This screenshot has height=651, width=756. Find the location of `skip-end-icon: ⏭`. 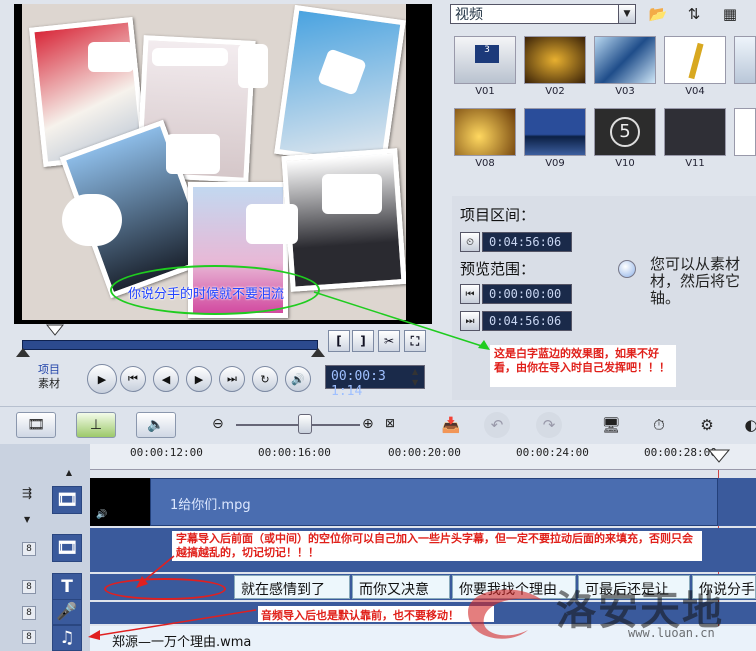

skip-end-icon: ⏭ is located at coordinates (232, 378).